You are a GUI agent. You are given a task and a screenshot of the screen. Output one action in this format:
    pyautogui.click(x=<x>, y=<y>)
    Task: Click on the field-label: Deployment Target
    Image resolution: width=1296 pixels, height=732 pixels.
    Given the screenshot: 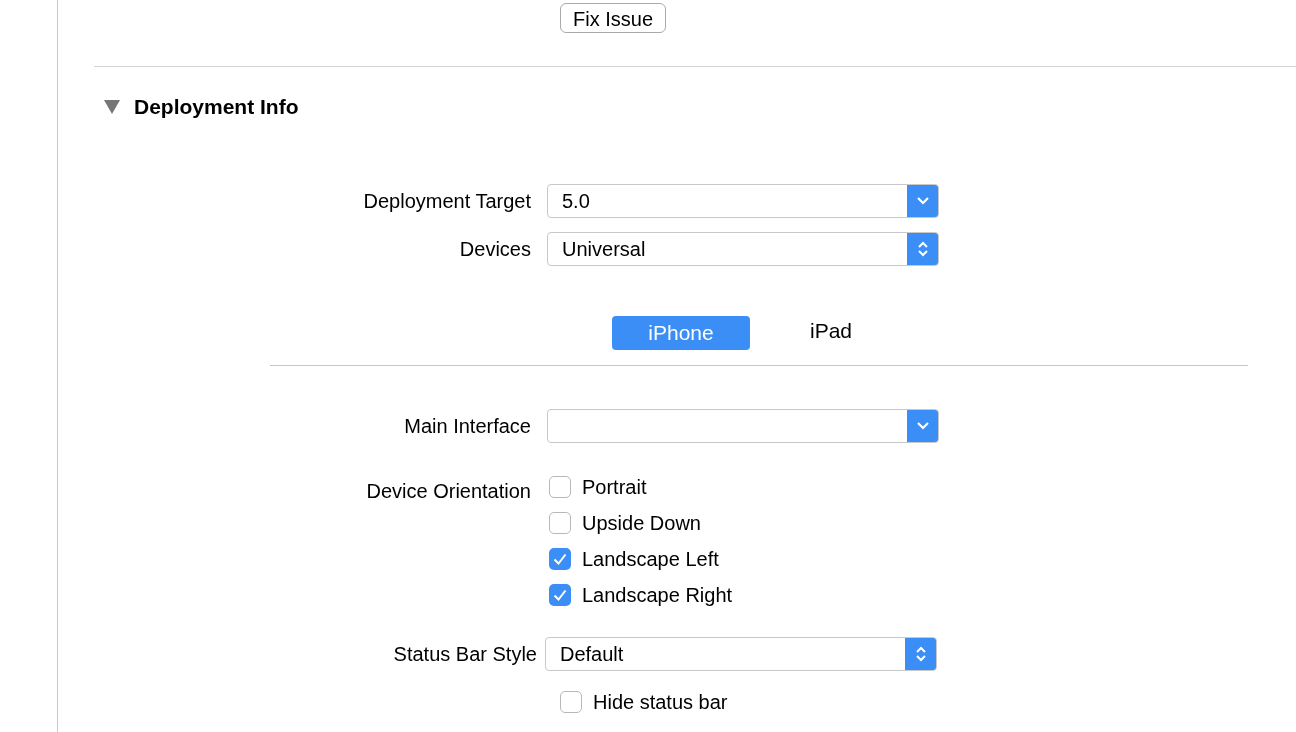 What is the action you would take?
    pyautogui.click(x=447, y=201)
    